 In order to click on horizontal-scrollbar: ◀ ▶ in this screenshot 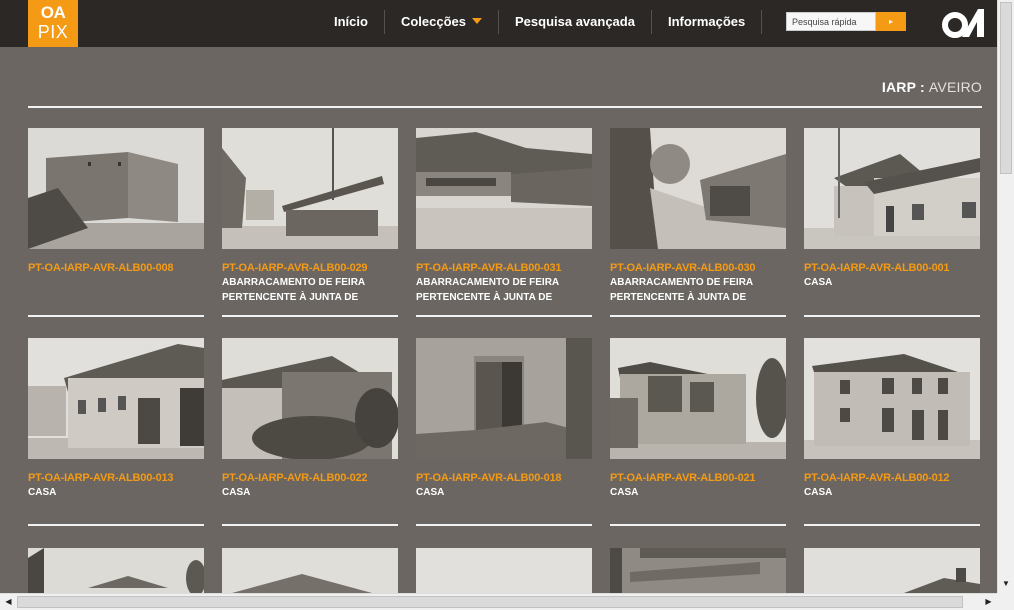, I will do `click(498, 601)`.